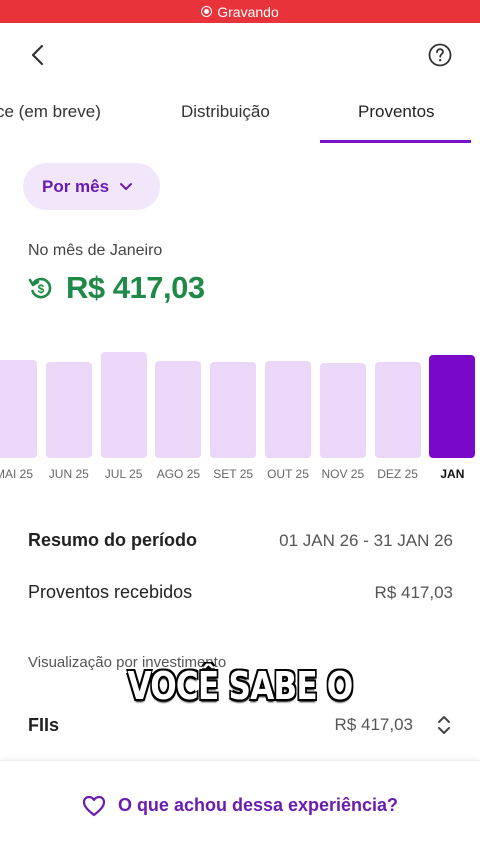  What do you see at coordinates (178, 474) in the screenshot?
I see `chart-label-ago-25: AGO 25` at bounding box center [178, 474].